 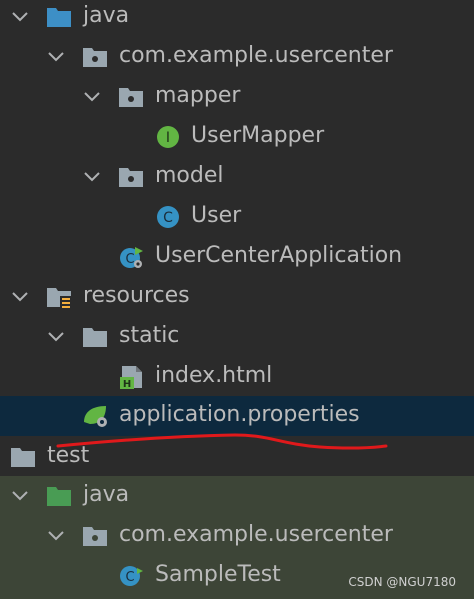 I want to click on tree-item-label: static, so click(x=149, y=335).